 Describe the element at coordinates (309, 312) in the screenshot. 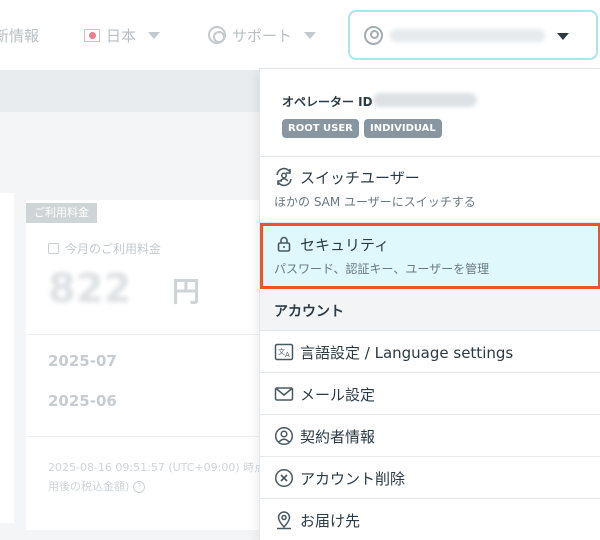

I see `account-section-title: アカウント` at that location.